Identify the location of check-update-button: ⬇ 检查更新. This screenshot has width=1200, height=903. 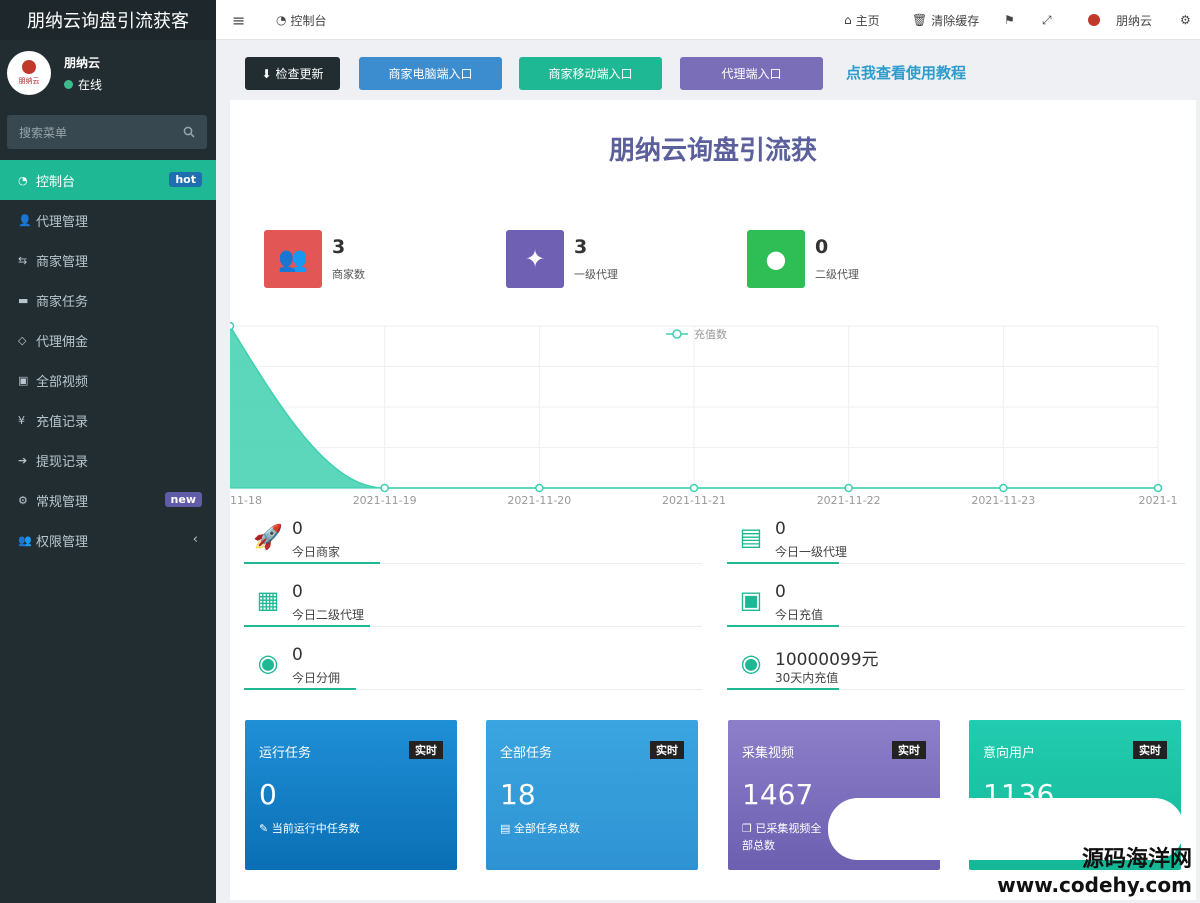
(292, 73).